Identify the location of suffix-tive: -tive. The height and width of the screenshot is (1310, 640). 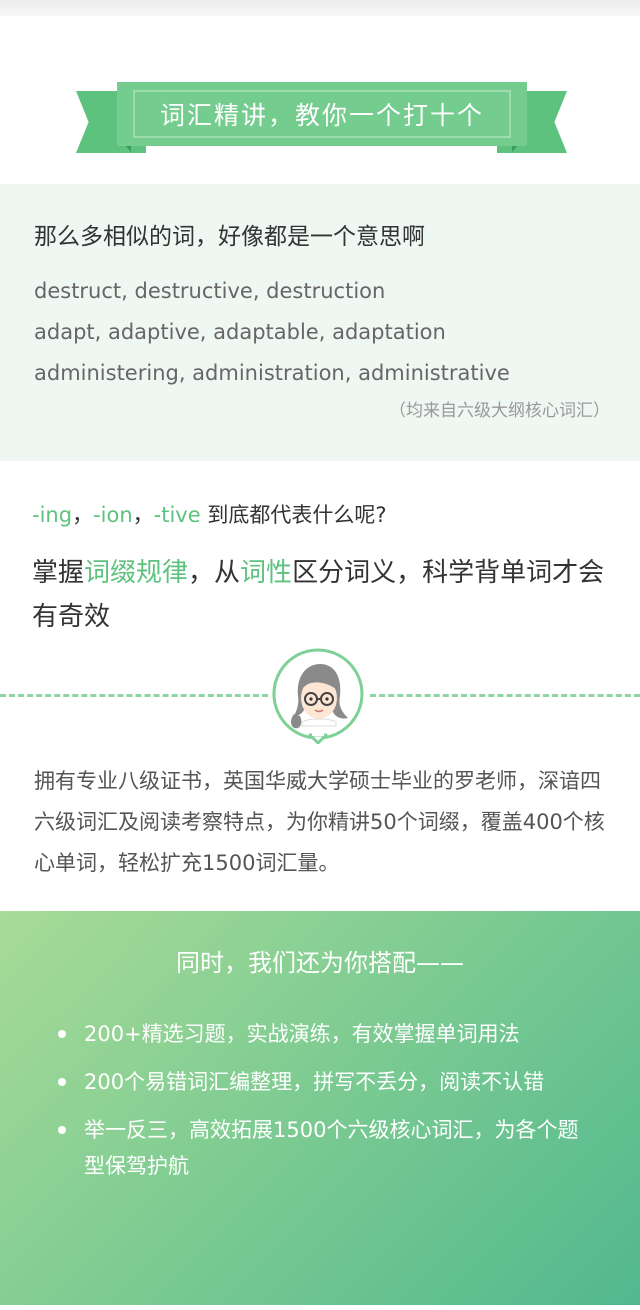
(177, 515).